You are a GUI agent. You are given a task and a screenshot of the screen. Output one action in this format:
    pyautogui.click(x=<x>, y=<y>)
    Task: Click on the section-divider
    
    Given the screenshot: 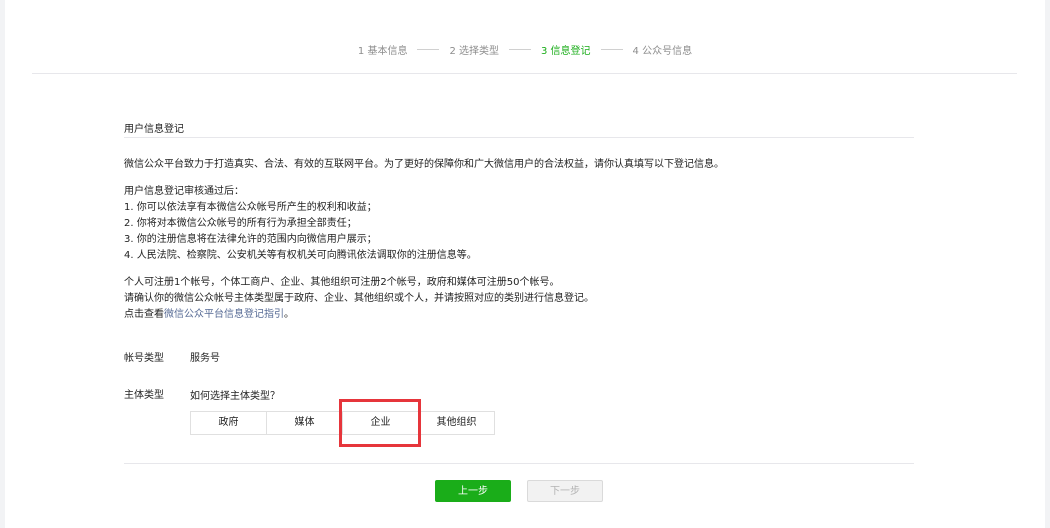 What is the action you would take?
    pyautogui.click(x=519, y=137)
    